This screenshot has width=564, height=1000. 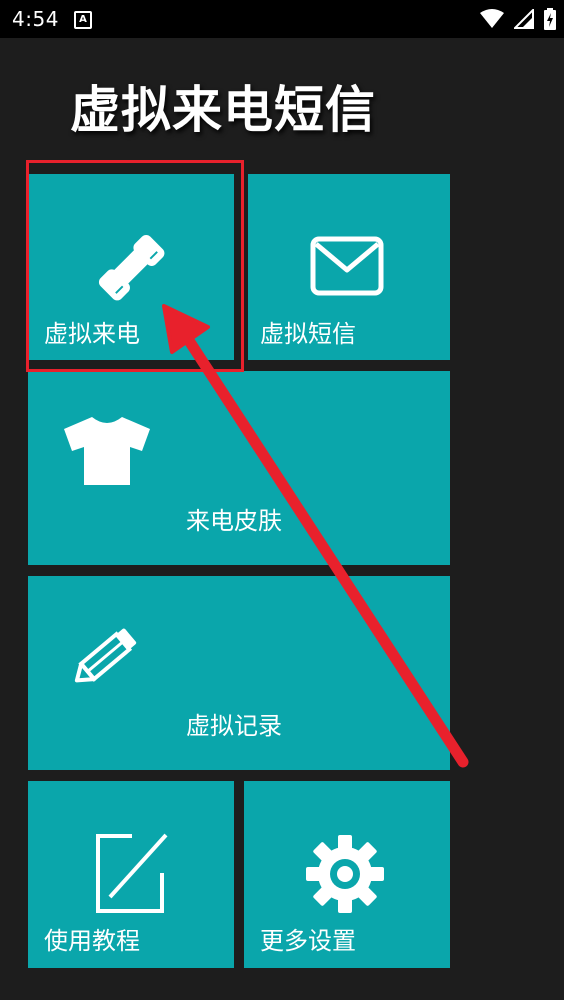 What do you see at coordinates (35, 19) in the screenshot?
I see `status-time: 4:54` at bounding box center [35, 19].